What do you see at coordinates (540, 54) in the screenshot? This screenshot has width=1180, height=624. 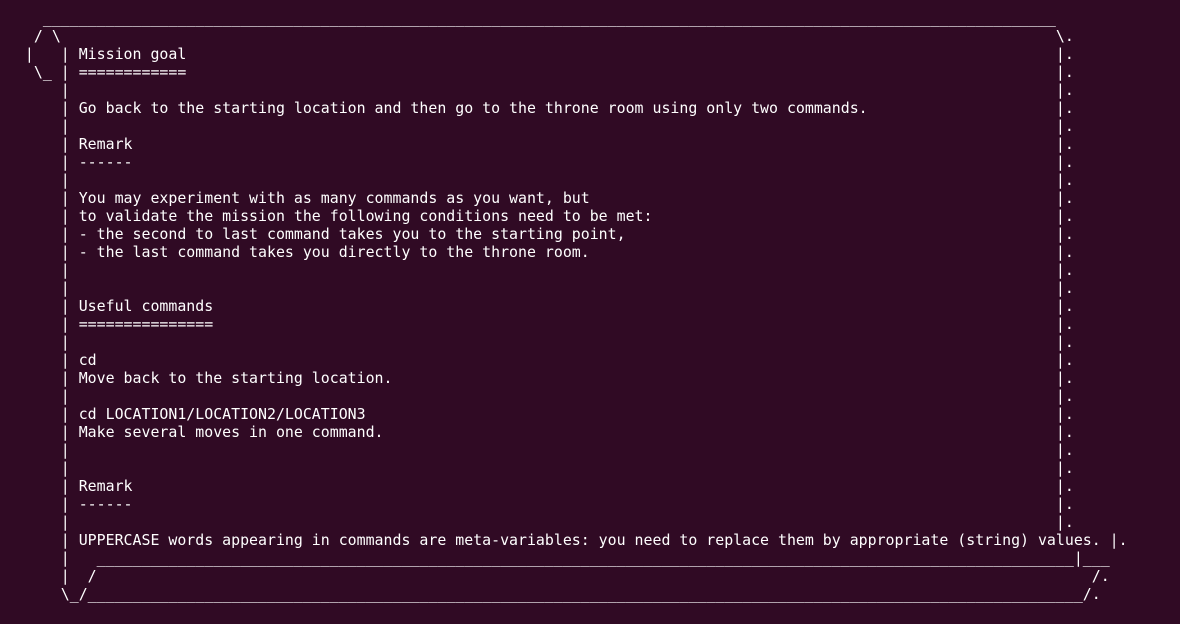 I see `mission-goal-heading: | | Mission goal |.` at bounding box center [540, 54].